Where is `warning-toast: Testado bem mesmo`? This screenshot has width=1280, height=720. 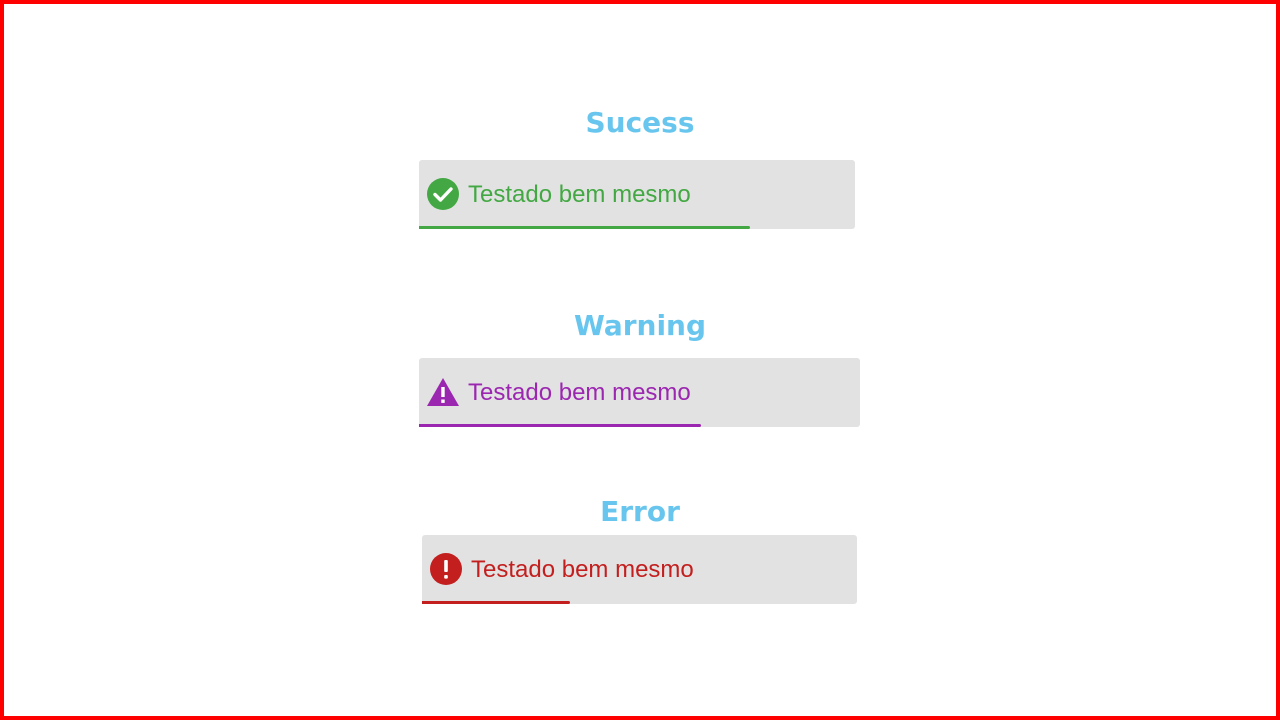
warning-toast: Testado bem mesmo is located at coordinates (639, 392).